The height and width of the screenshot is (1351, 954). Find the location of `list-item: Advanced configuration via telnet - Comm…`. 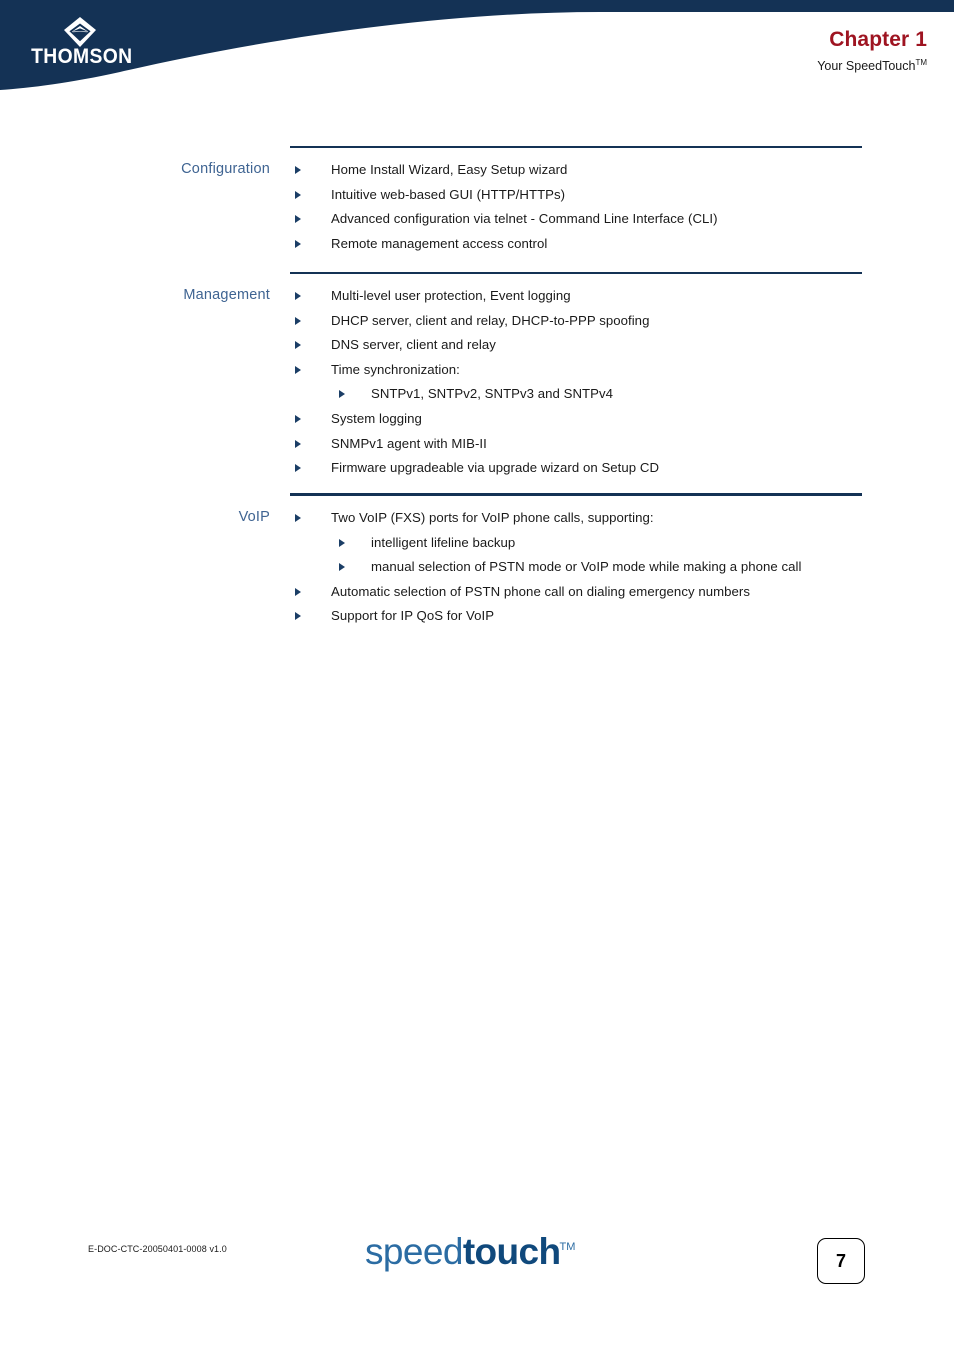

list-item: Advanced configuration via telnet - Comm… is located at coordinates (590, 219).